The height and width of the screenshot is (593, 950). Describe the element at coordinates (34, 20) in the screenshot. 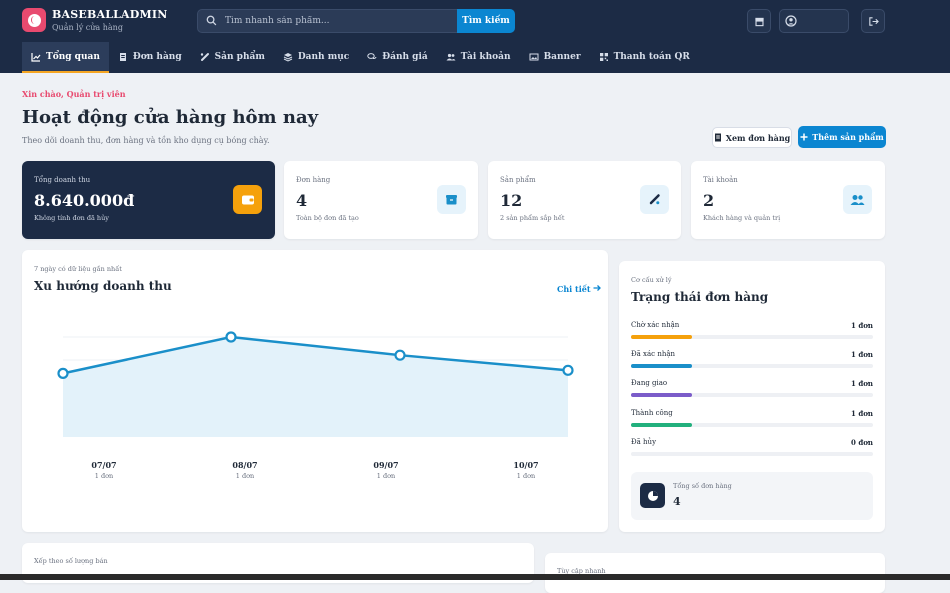

I see `logo` at that location.